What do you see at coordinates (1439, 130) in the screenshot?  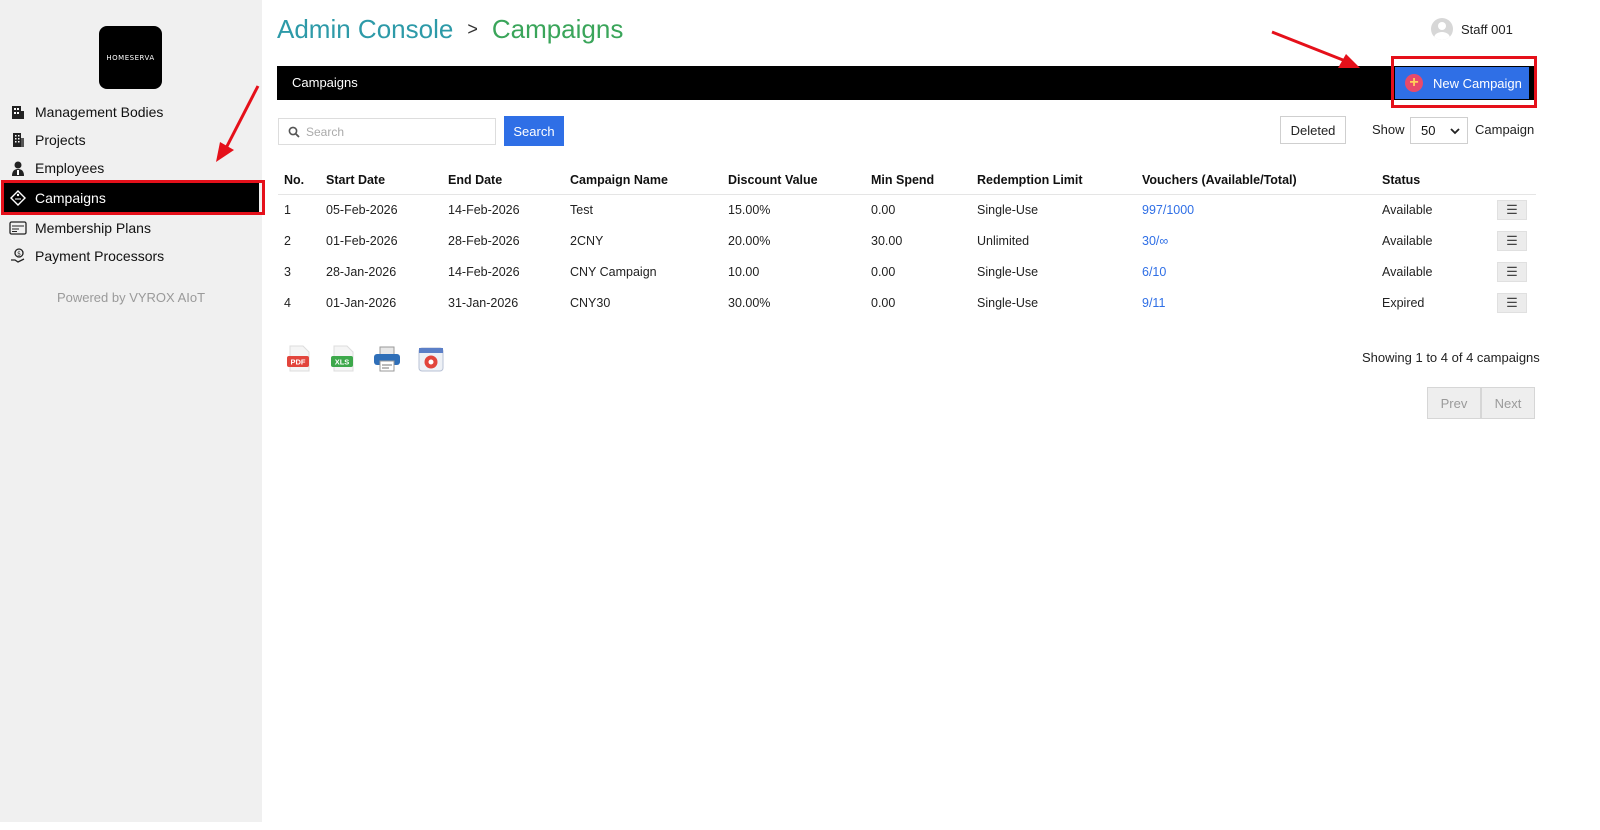 I see `page-size-select: 50` at bounding box center [1439, 130].